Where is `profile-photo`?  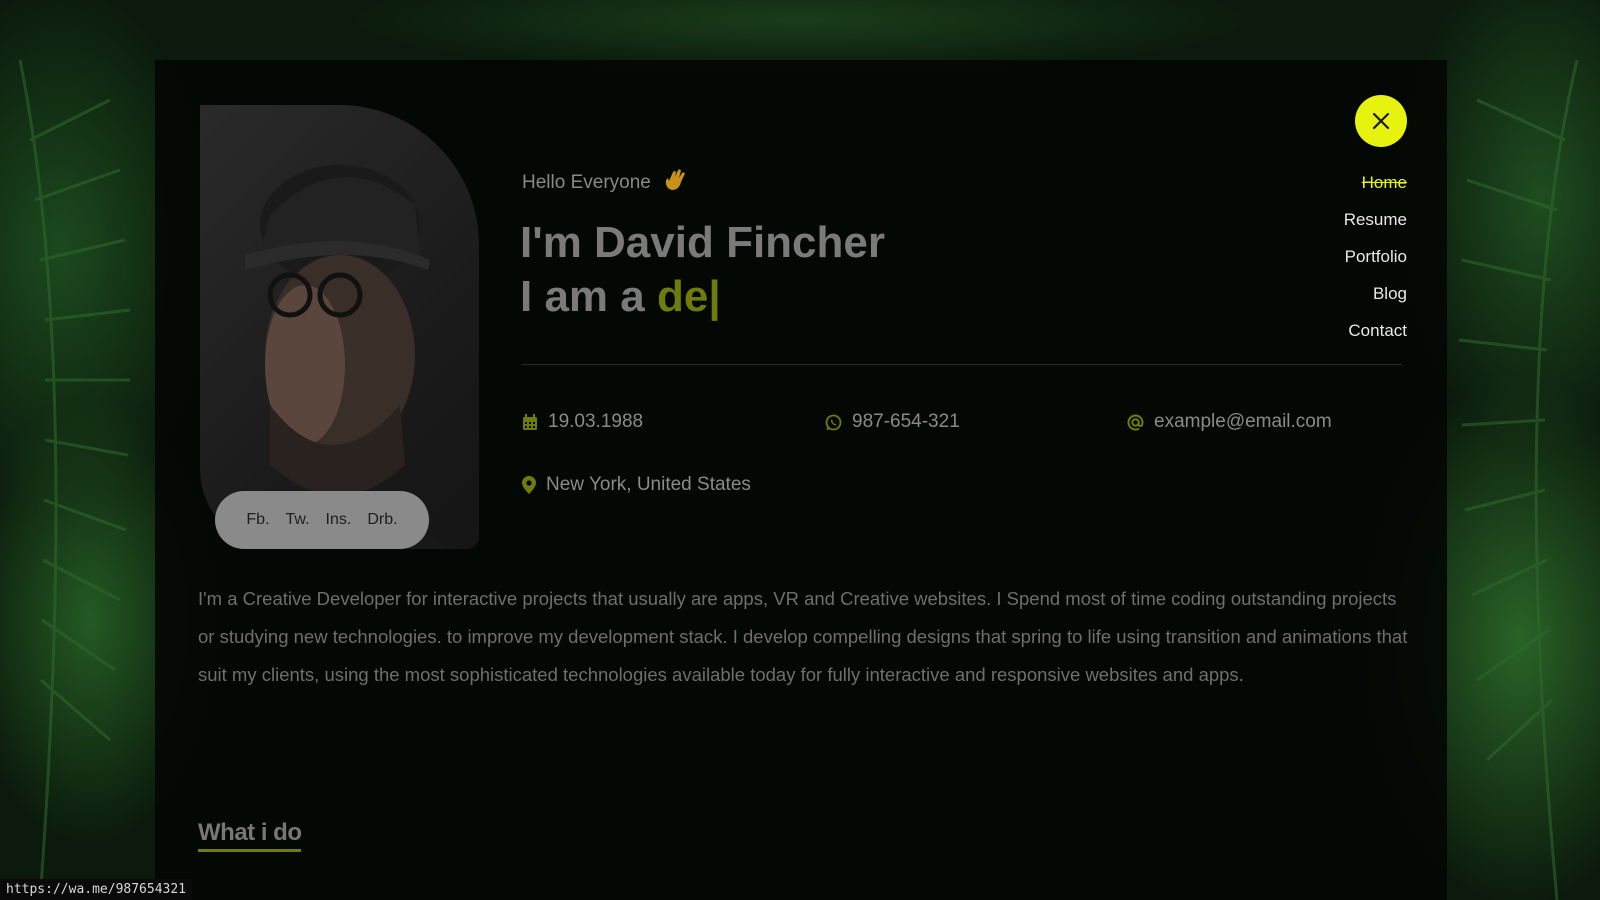 profile-photo is located at coordinates (339, 327).